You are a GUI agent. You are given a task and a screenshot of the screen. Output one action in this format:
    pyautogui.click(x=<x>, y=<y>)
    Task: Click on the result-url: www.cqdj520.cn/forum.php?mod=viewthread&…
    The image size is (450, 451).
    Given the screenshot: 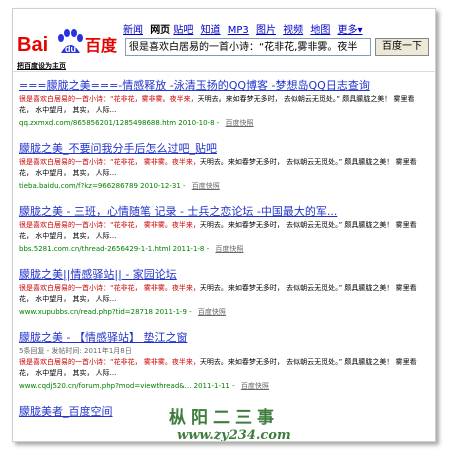 What is the action you would take?
    pyautogui.click(x=144, y=386)
    